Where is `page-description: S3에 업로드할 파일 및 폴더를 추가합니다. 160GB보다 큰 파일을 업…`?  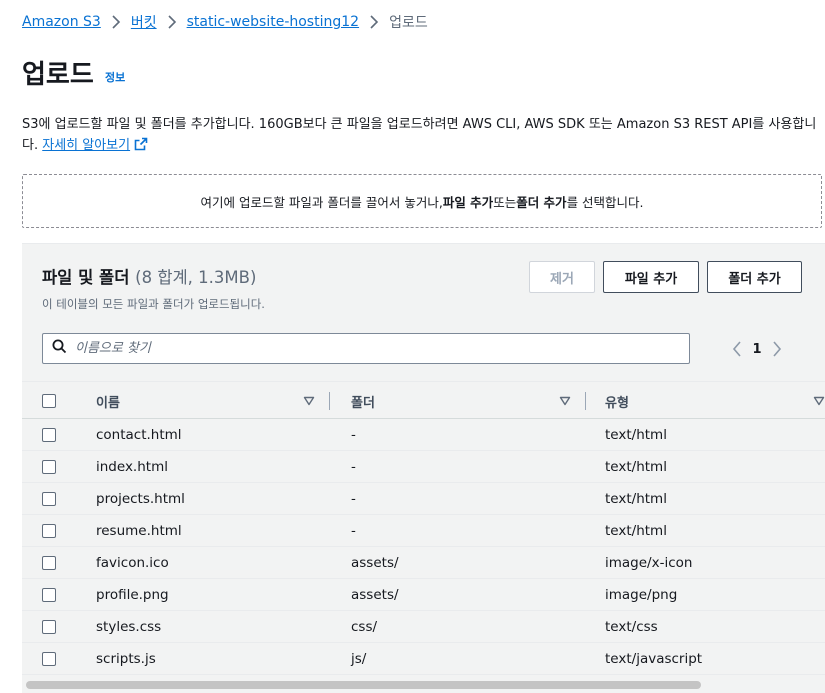 page-description: S3에 업로드할 파일 및 폴더를 추가합니다. 160GB보다 큰 파일을 업… is located at coordinates (420, 136).